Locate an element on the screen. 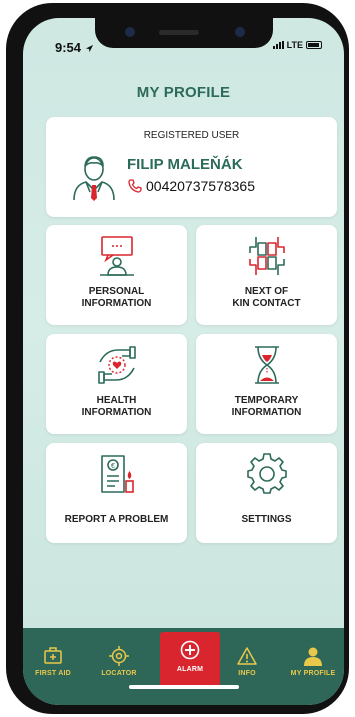 The image size is (355, 717). network-label: LTE is located at coordinates (294, 45).